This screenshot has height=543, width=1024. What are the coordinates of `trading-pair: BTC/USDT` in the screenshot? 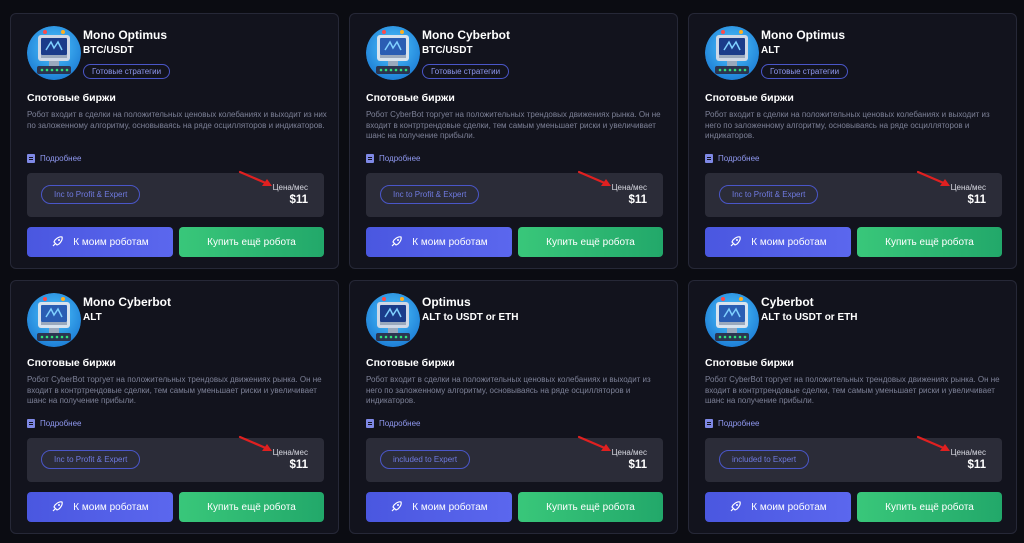 It's located at (447, 50).